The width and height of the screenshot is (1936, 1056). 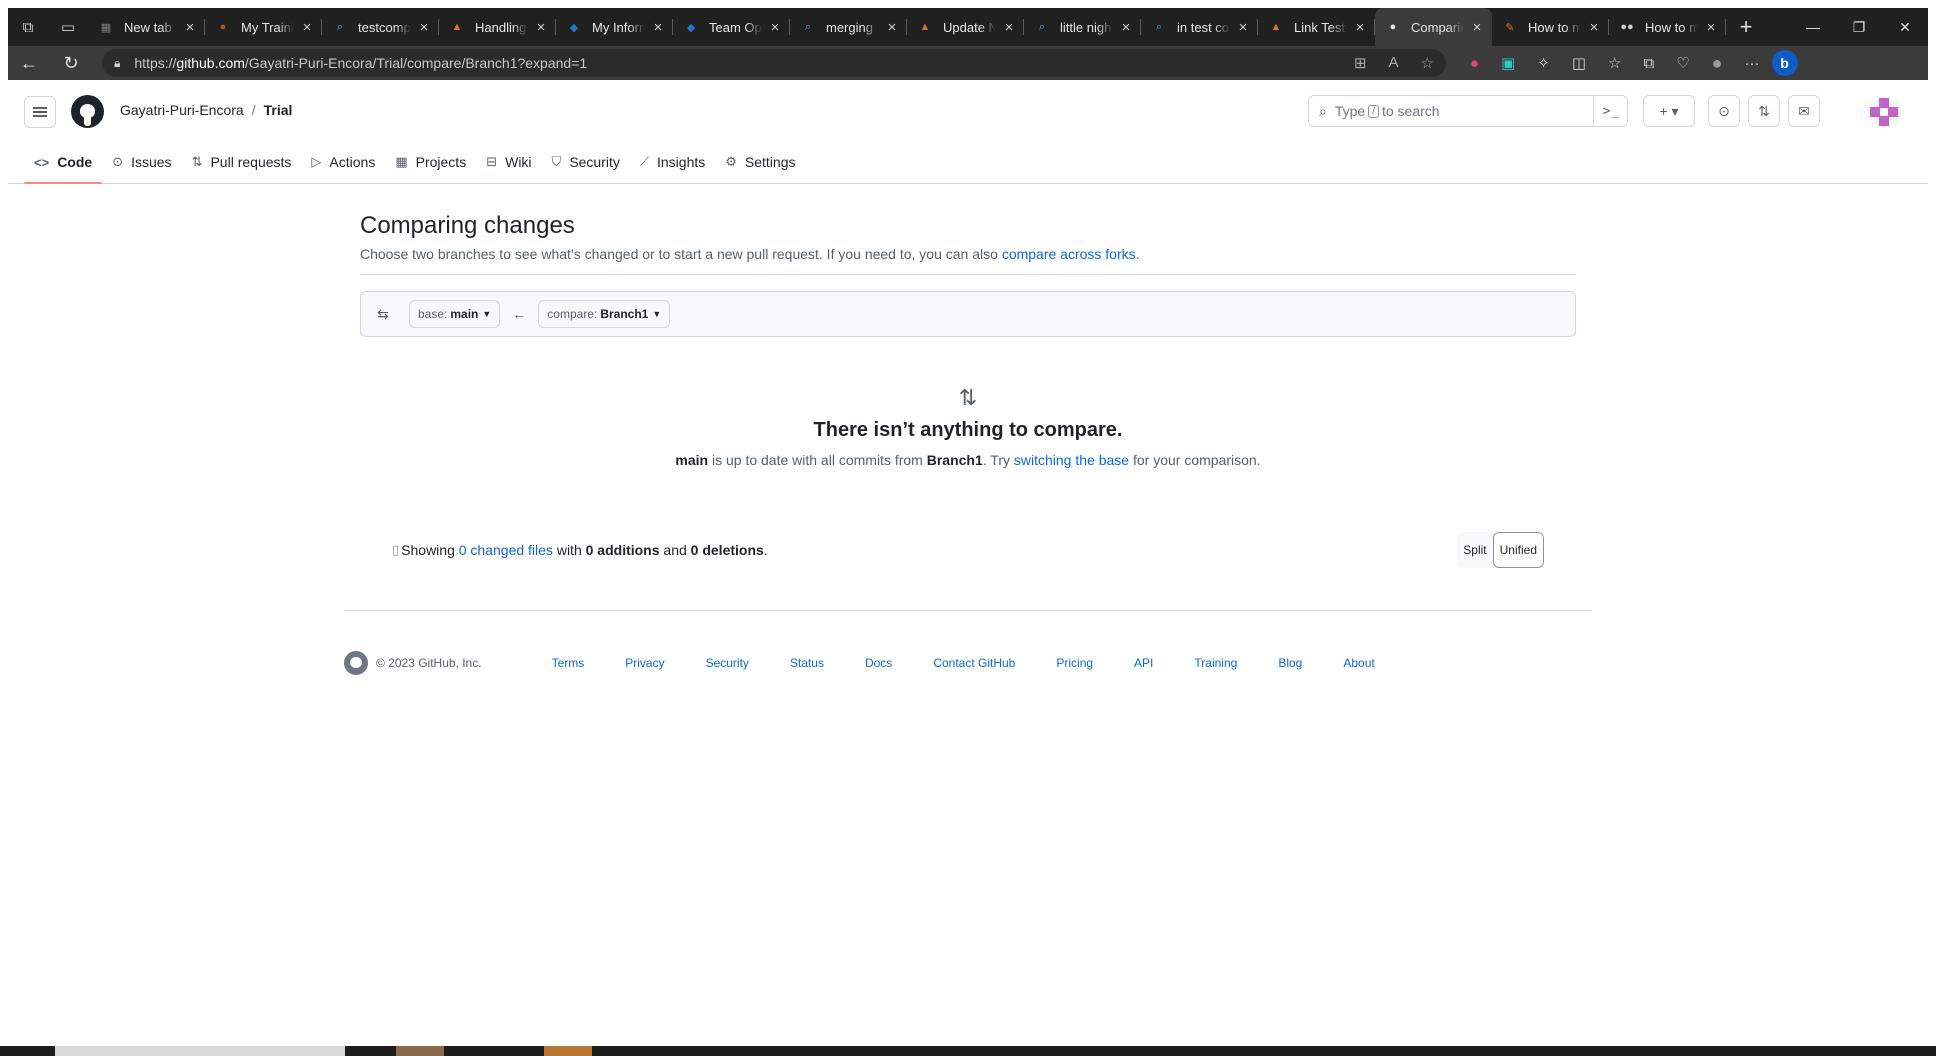 I want to click on app-available-icon: ⊞, so click(x=1360, y=63).